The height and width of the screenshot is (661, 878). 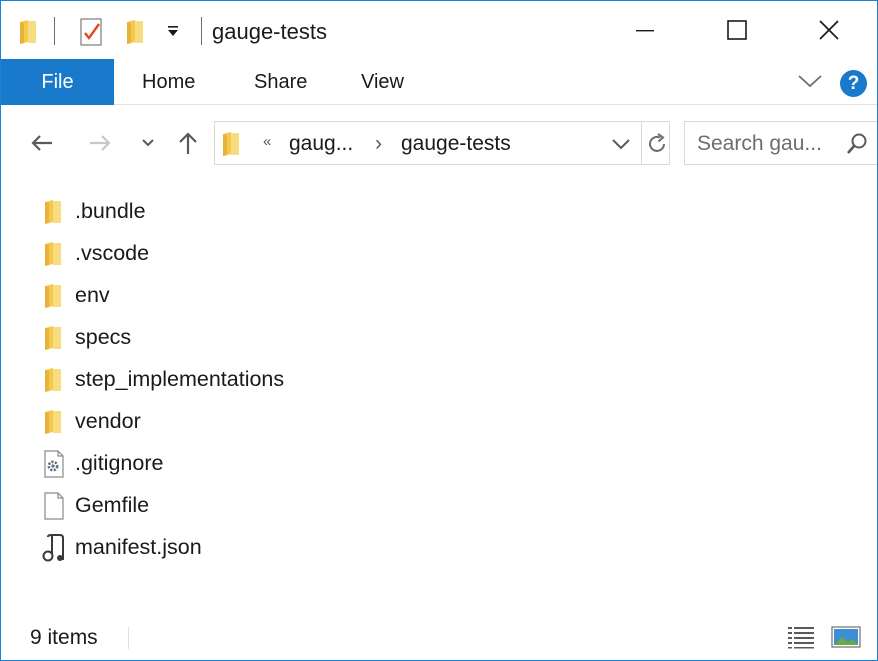 I want to click on list-item: vendor, so click(x=283, y=421).